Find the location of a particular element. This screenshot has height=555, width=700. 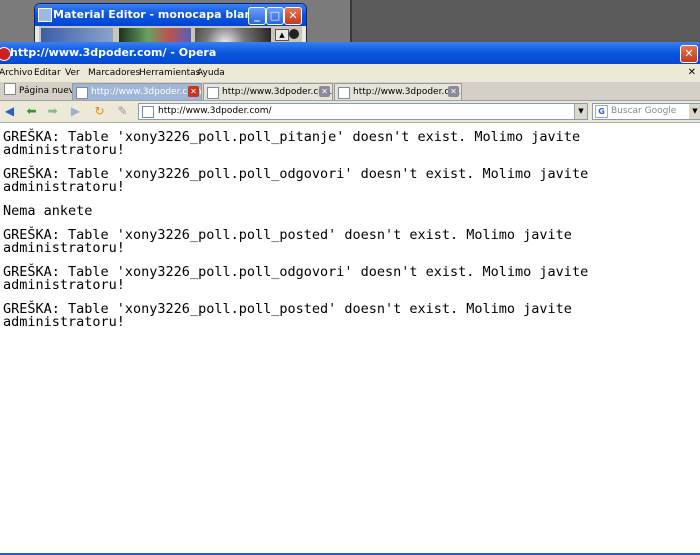

browser-titlebar: http://www.3dpoder.com/ - Opera ✕ is located at coordinates (350, 53).